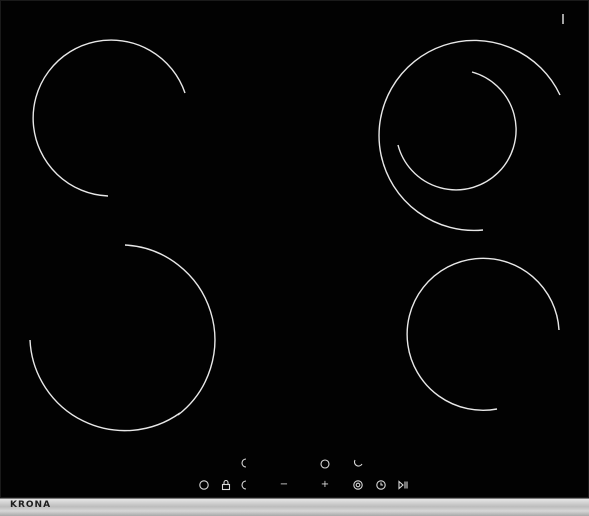 This screenshot has width=589, height=516. I want to click on power-icon, so click(204, 485).